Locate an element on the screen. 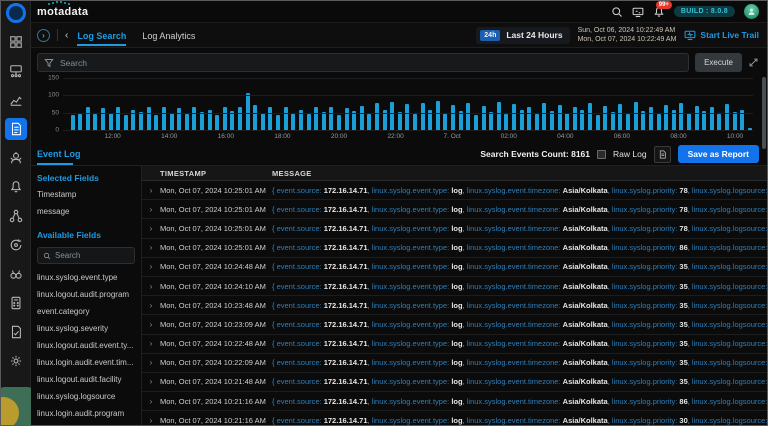 This screenshot has width=768, height=426. tab-log-search: Log Search is located at coordinates (102, 35).